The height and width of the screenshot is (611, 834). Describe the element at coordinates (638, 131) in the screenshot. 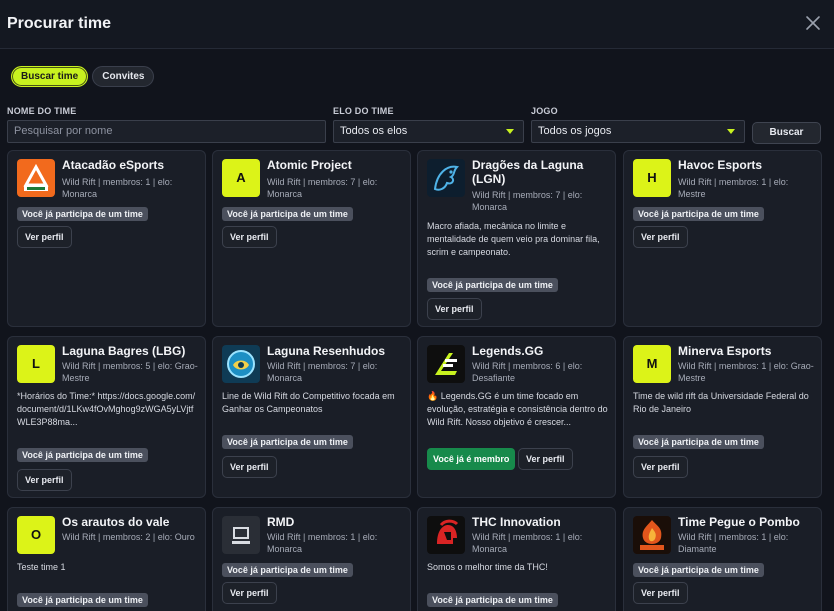

I see `game-select: Todos os jogos` at that location.